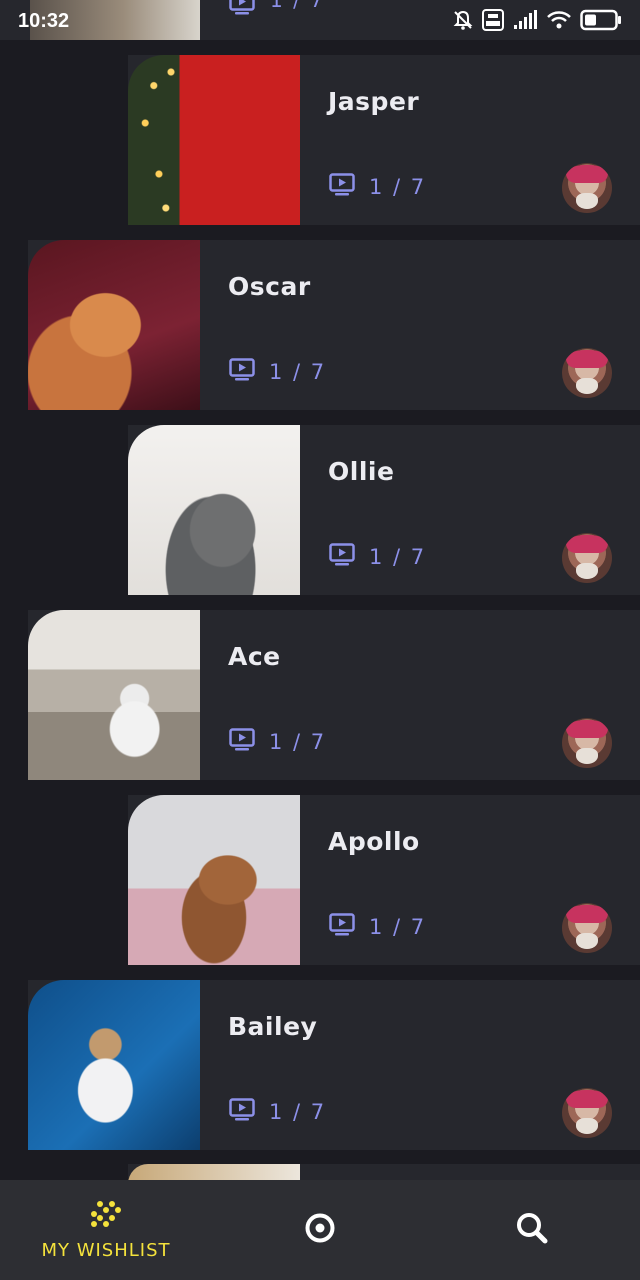  I want to click on search-icon, so click(532, 1230).